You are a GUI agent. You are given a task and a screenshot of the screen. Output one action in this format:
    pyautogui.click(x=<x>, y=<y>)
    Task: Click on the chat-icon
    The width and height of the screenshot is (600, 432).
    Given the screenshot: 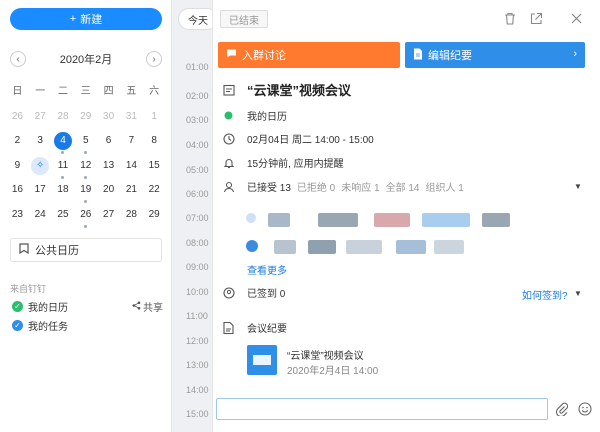 What is the action you would take?
    pyautogui.click(x=231, y=55)
    